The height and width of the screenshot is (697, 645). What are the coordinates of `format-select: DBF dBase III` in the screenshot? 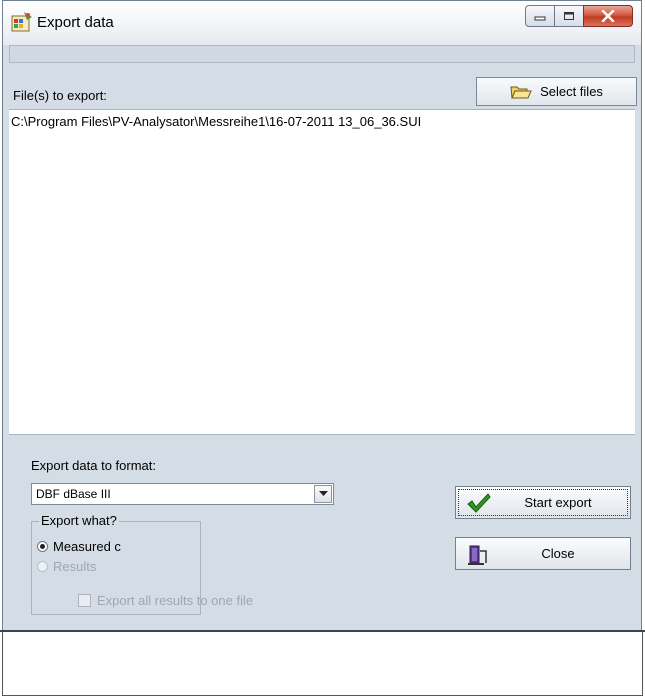 It's located at (182, 494).